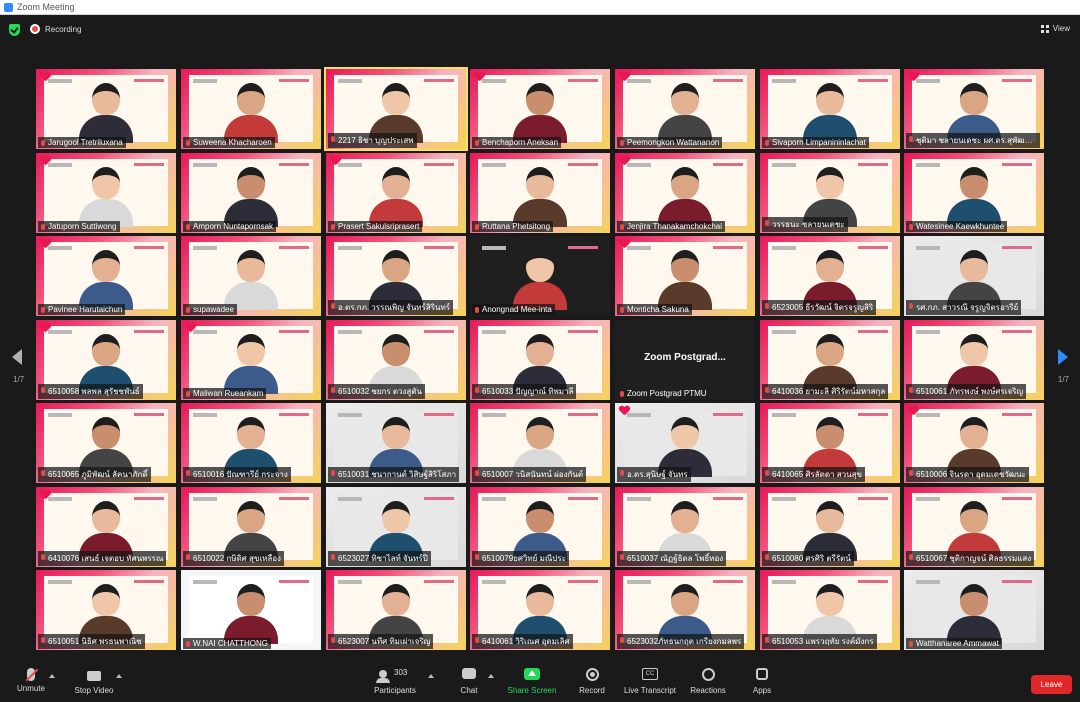 Image resolution: width=1080 pixels, height=702 pixels. What do you see at coordinates (540, 109) in the screenshot?
I see `participant-tile: Benchaporn Aneksan` at bounding box center [540, 109].